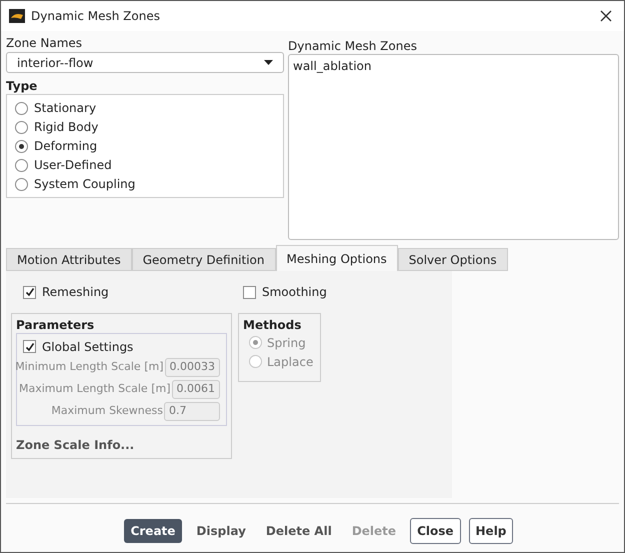 The height and width of the screenshot is (553, 625). What do you see at coordinates (221, 531) in the screenshot?
I see `dialog-button: Display` at bounding box center [221, 531].